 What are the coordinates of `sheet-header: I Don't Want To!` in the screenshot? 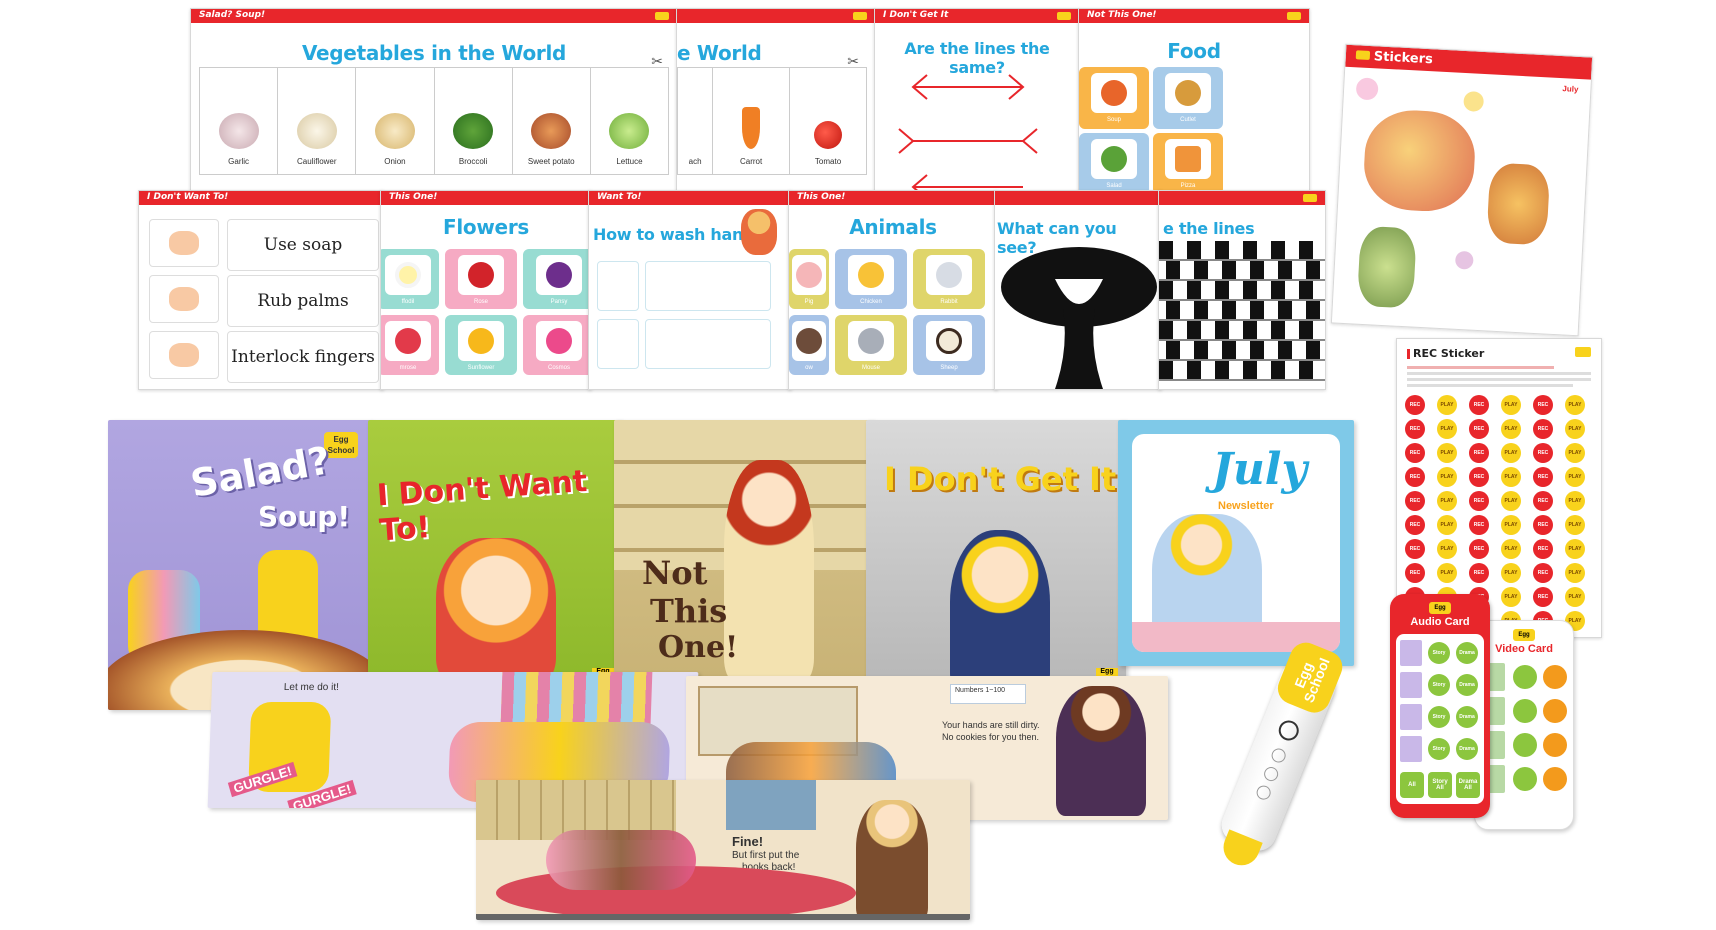 It's located at (261, 198).